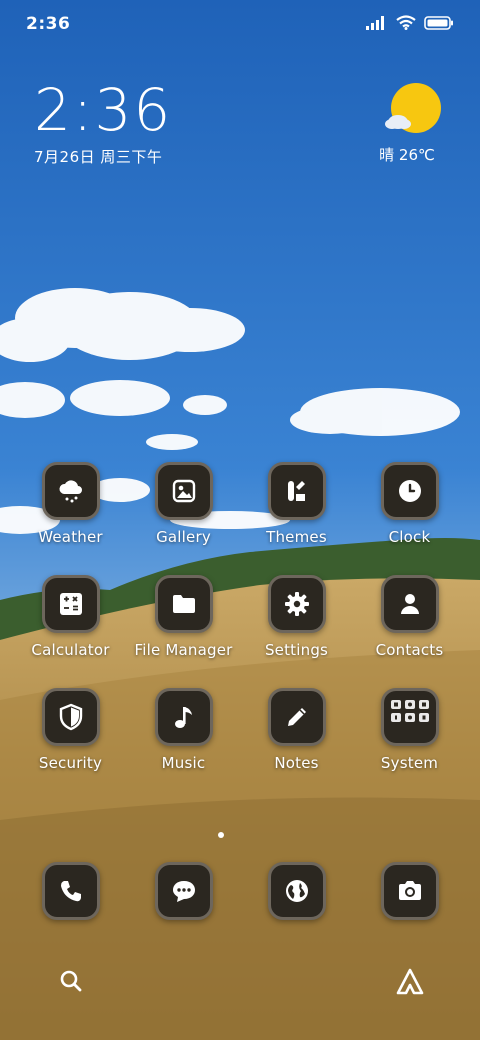  I want to click on phone-icon, so click(70, 891).